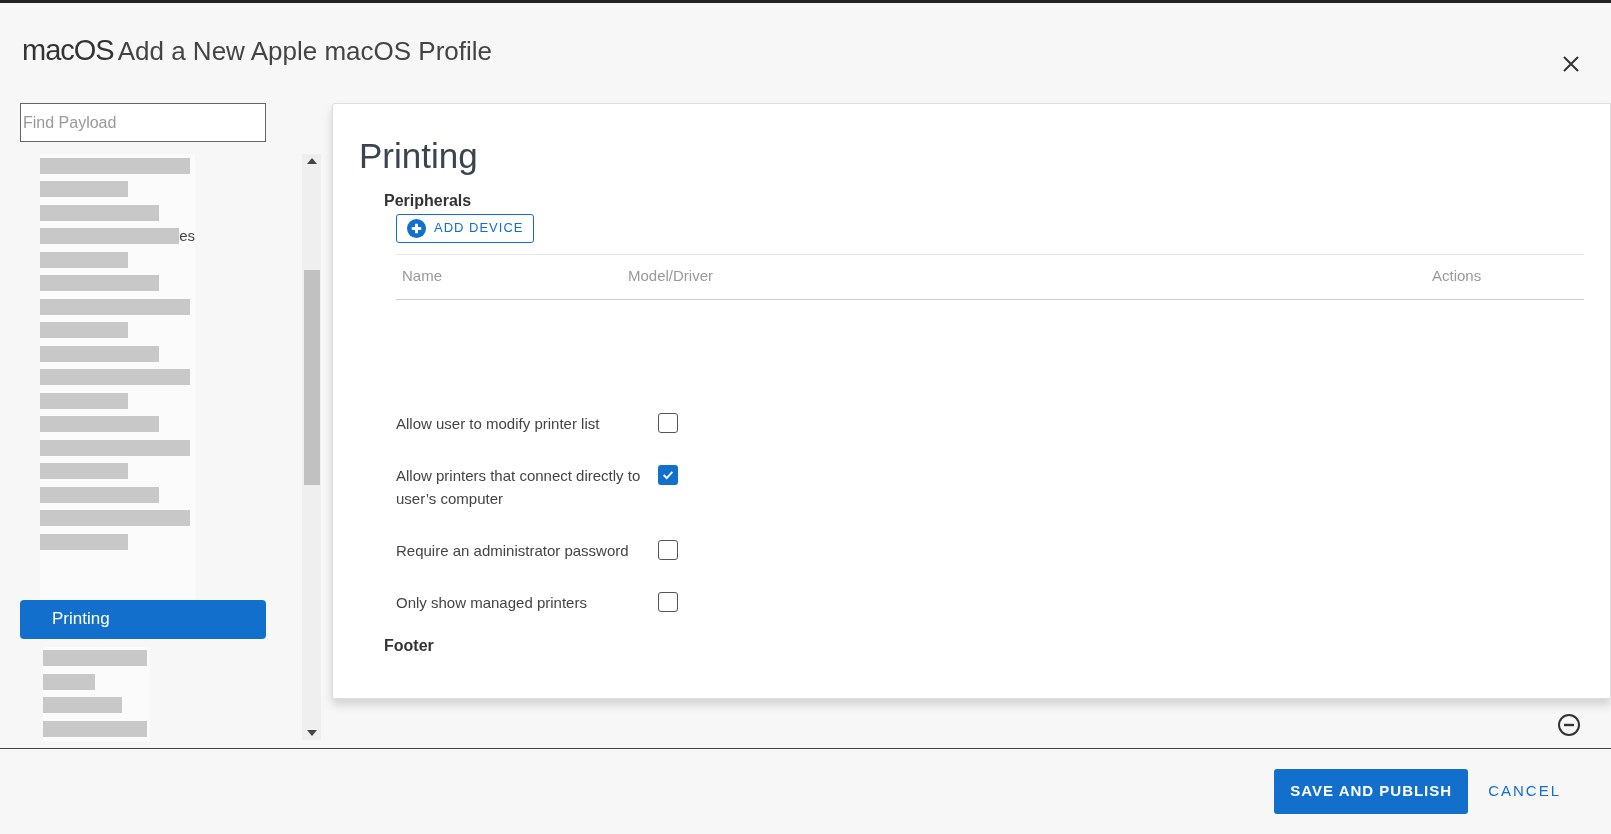 This screenshot has height=834, width=1611. Describe the element at coordinates (671, 276) in the screenshot. I see `column-header: Model/Driver` at that location.